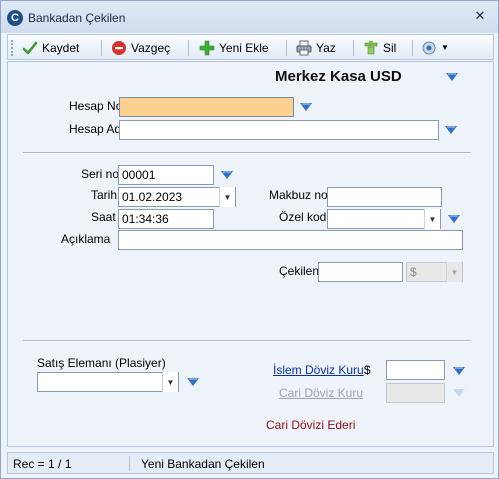 The image size is (499, 479). What do you see at coordinates (311, 425) in the screenshot?
I see `cari-dovizi-ederi-text: Cari Dövizi Ederi` at bounding box center [311, 425].